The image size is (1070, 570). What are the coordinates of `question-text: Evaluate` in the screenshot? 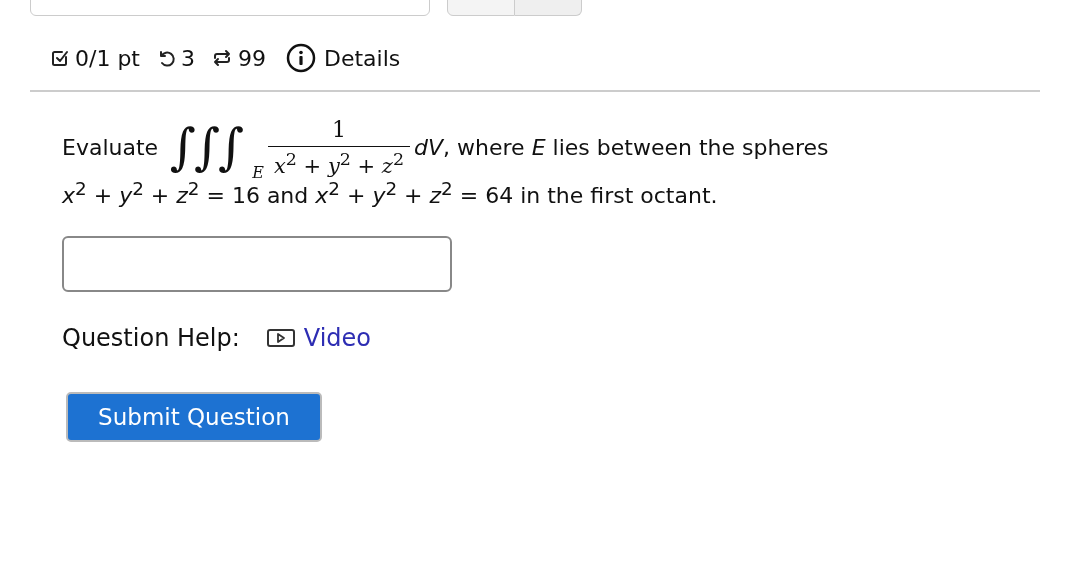 It's located at (110, 147).